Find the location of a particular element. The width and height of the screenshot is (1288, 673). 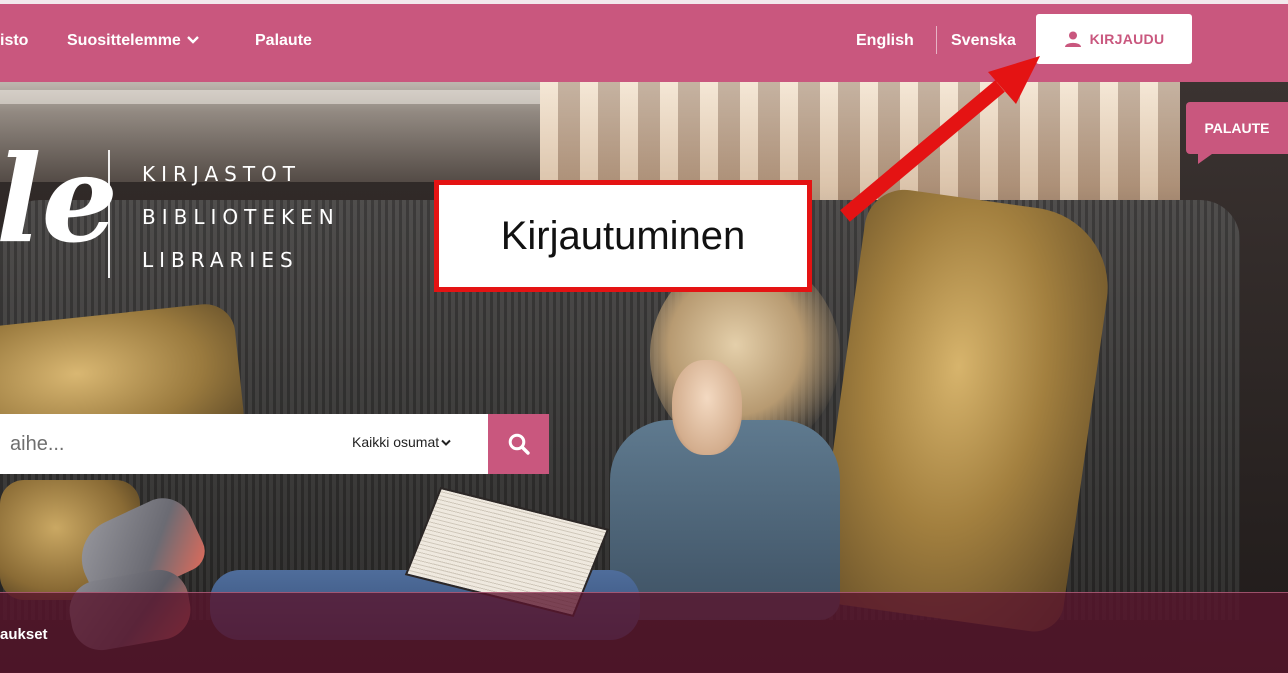

nav-item-kirjasto: isto is located at coordinates (14, 41).